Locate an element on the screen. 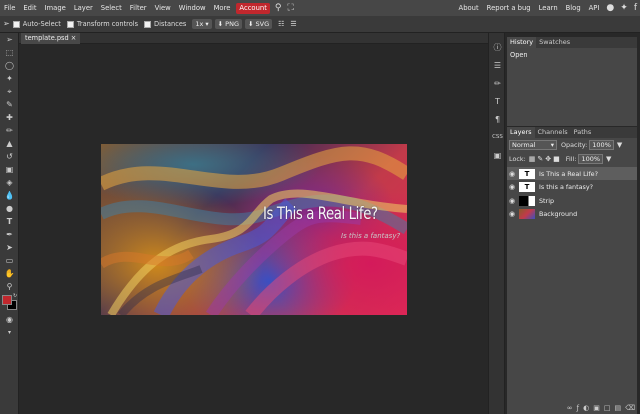 This screenshot has width=640, height=414. fill-tool-icon: ◈ is located at coordinates (9, 182).